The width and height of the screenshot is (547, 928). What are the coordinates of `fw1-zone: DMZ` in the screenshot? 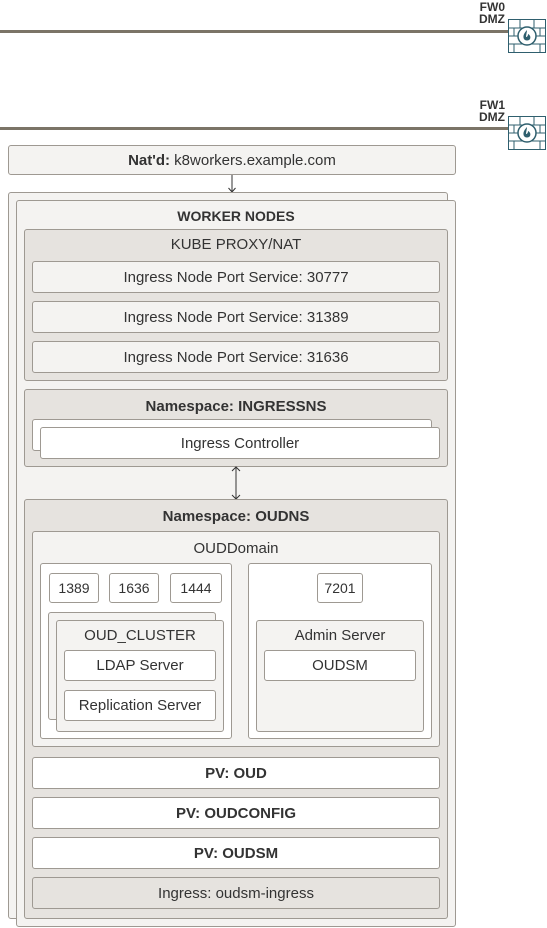 It's located at (492, 117).